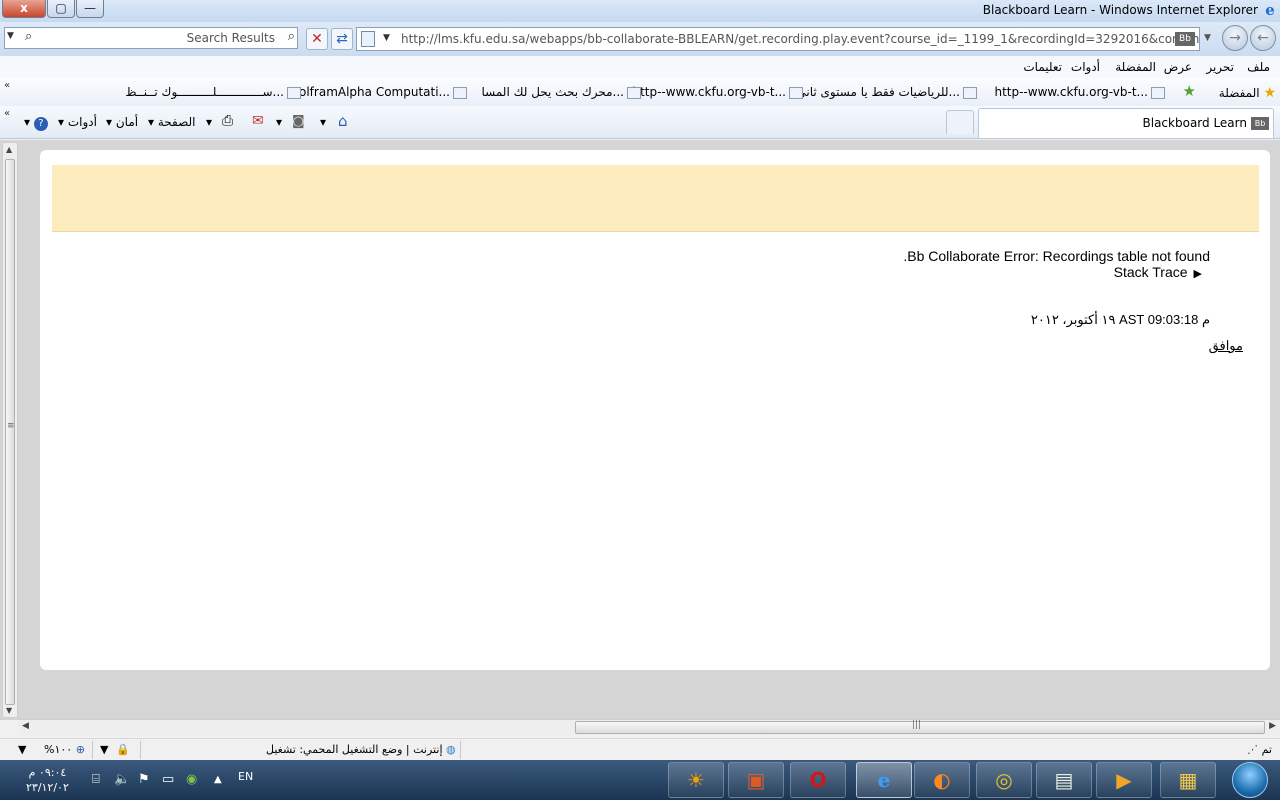 The width and height of the screenshot is (1280, 800). I want to click on action-center-flag-icon: ⚑, so click(144, 779).